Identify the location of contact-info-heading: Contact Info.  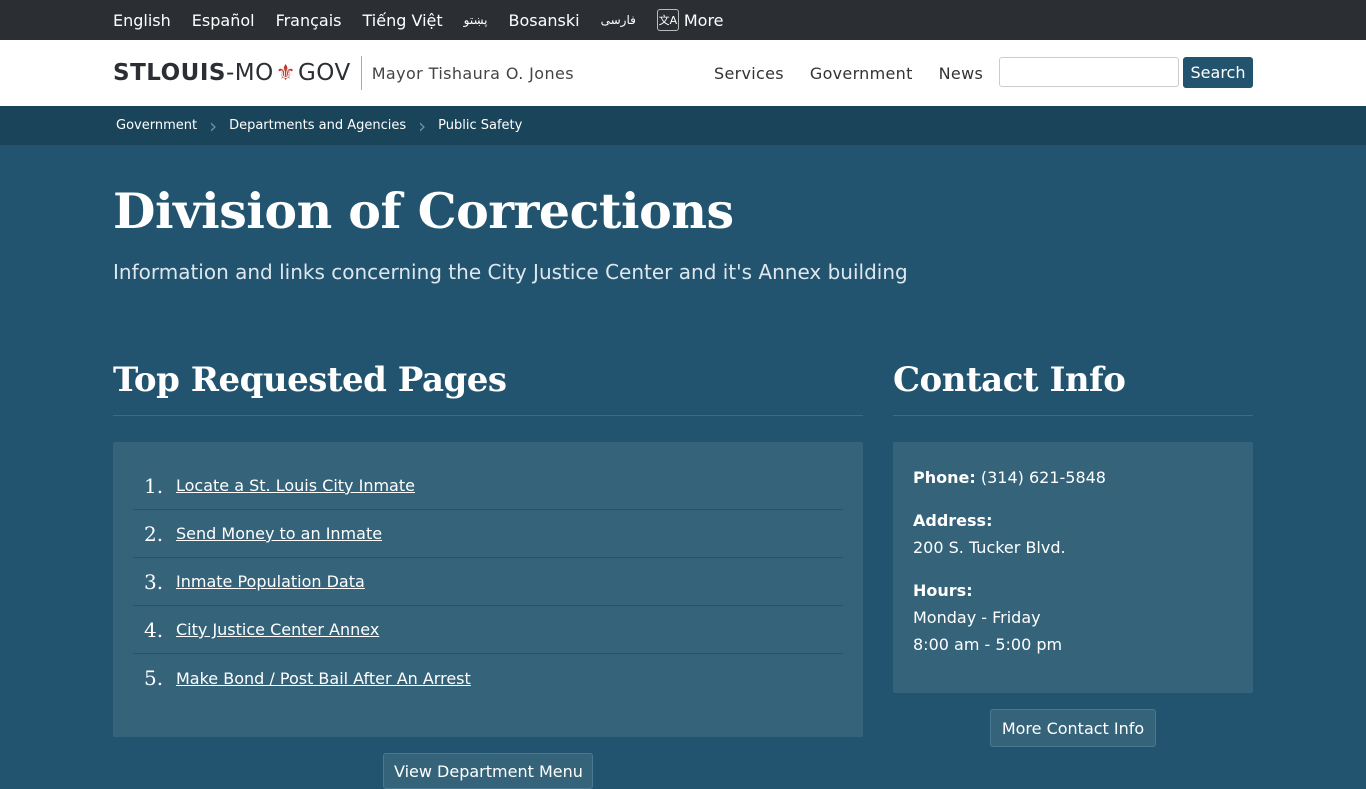
(1009, 380).